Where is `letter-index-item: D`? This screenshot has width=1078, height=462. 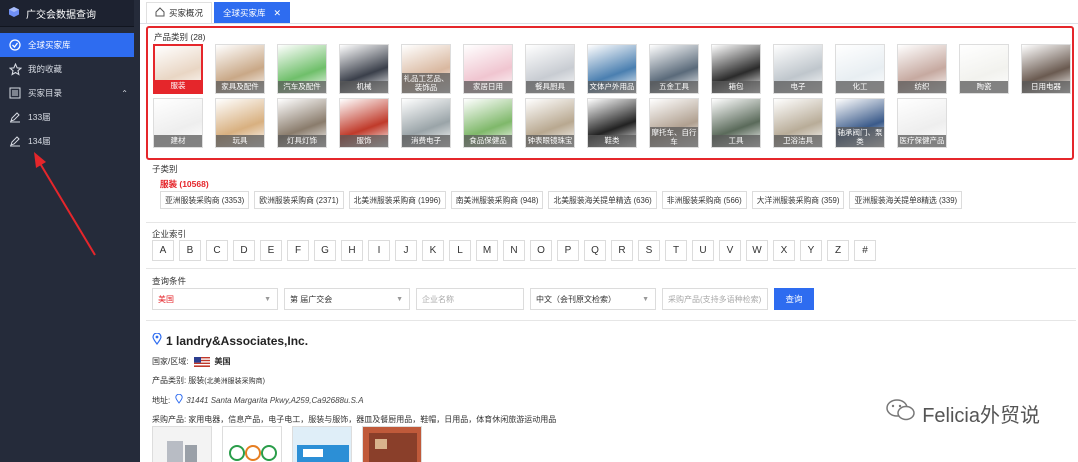 letter-index-item: D is located at coordinates (244, 250).